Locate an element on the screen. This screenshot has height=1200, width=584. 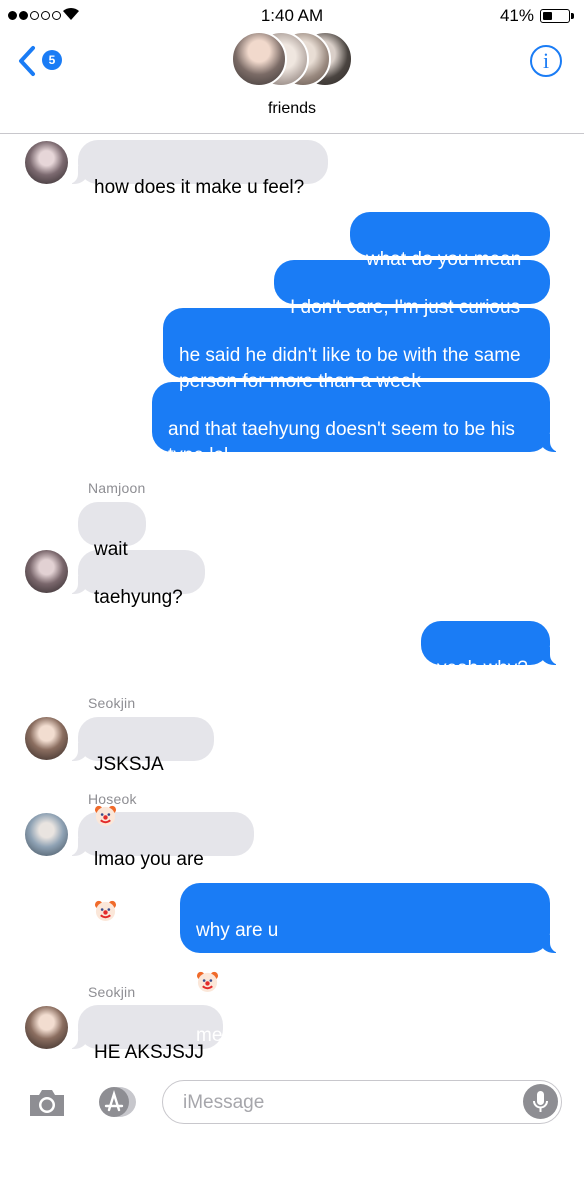
microphone-button is located at coordinates (540, 1101).